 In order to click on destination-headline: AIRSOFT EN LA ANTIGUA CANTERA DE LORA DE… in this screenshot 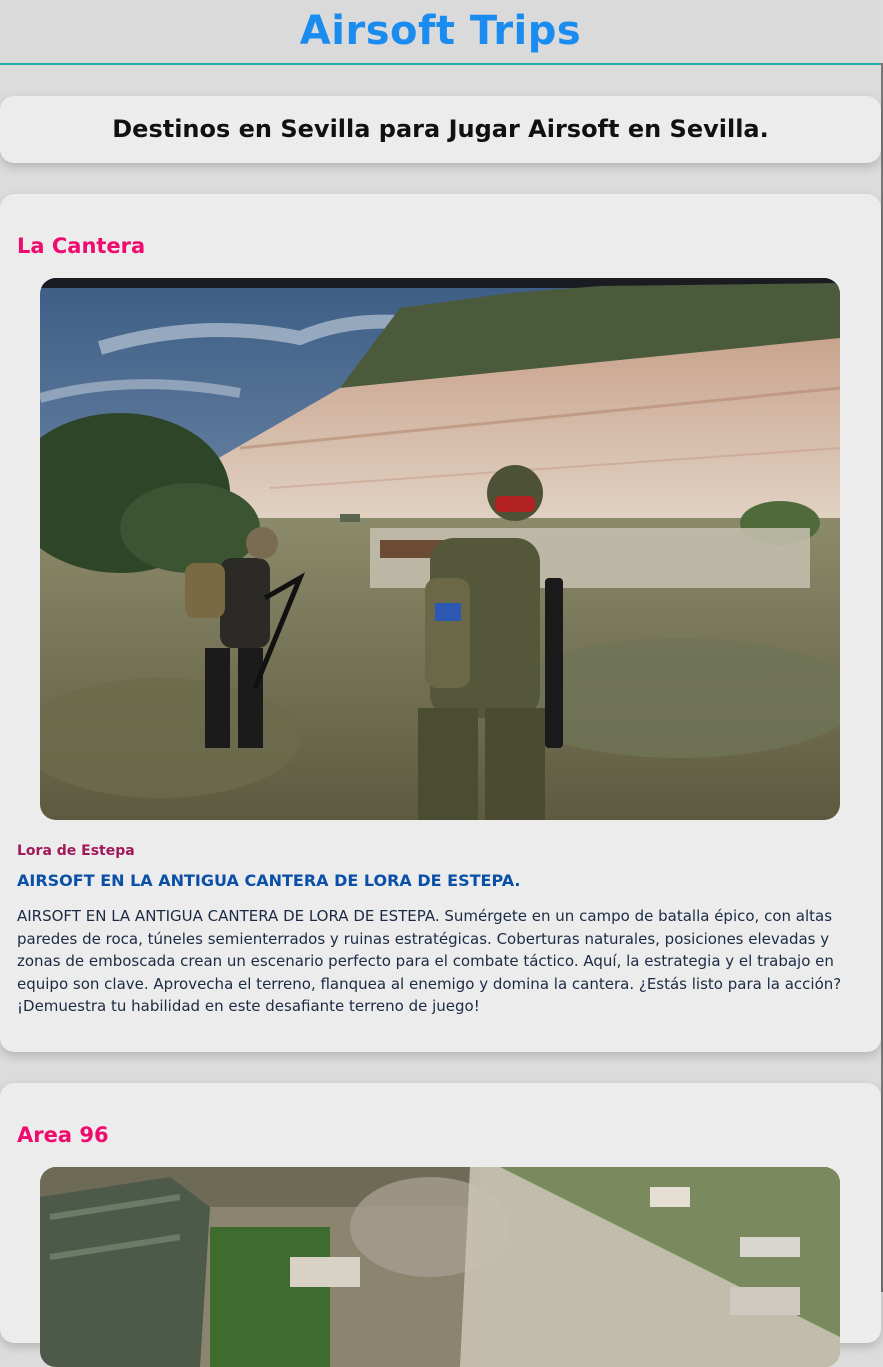, I will do `click(269, 880)`.